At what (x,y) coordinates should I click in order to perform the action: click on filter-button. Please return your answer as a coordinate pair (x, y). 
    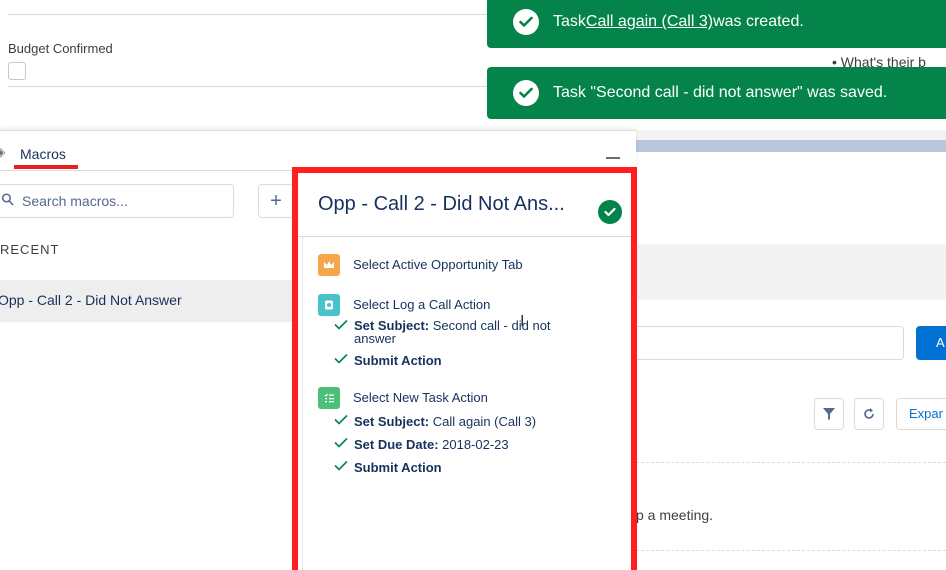
    Looking at the image, I should click on (829, 414).